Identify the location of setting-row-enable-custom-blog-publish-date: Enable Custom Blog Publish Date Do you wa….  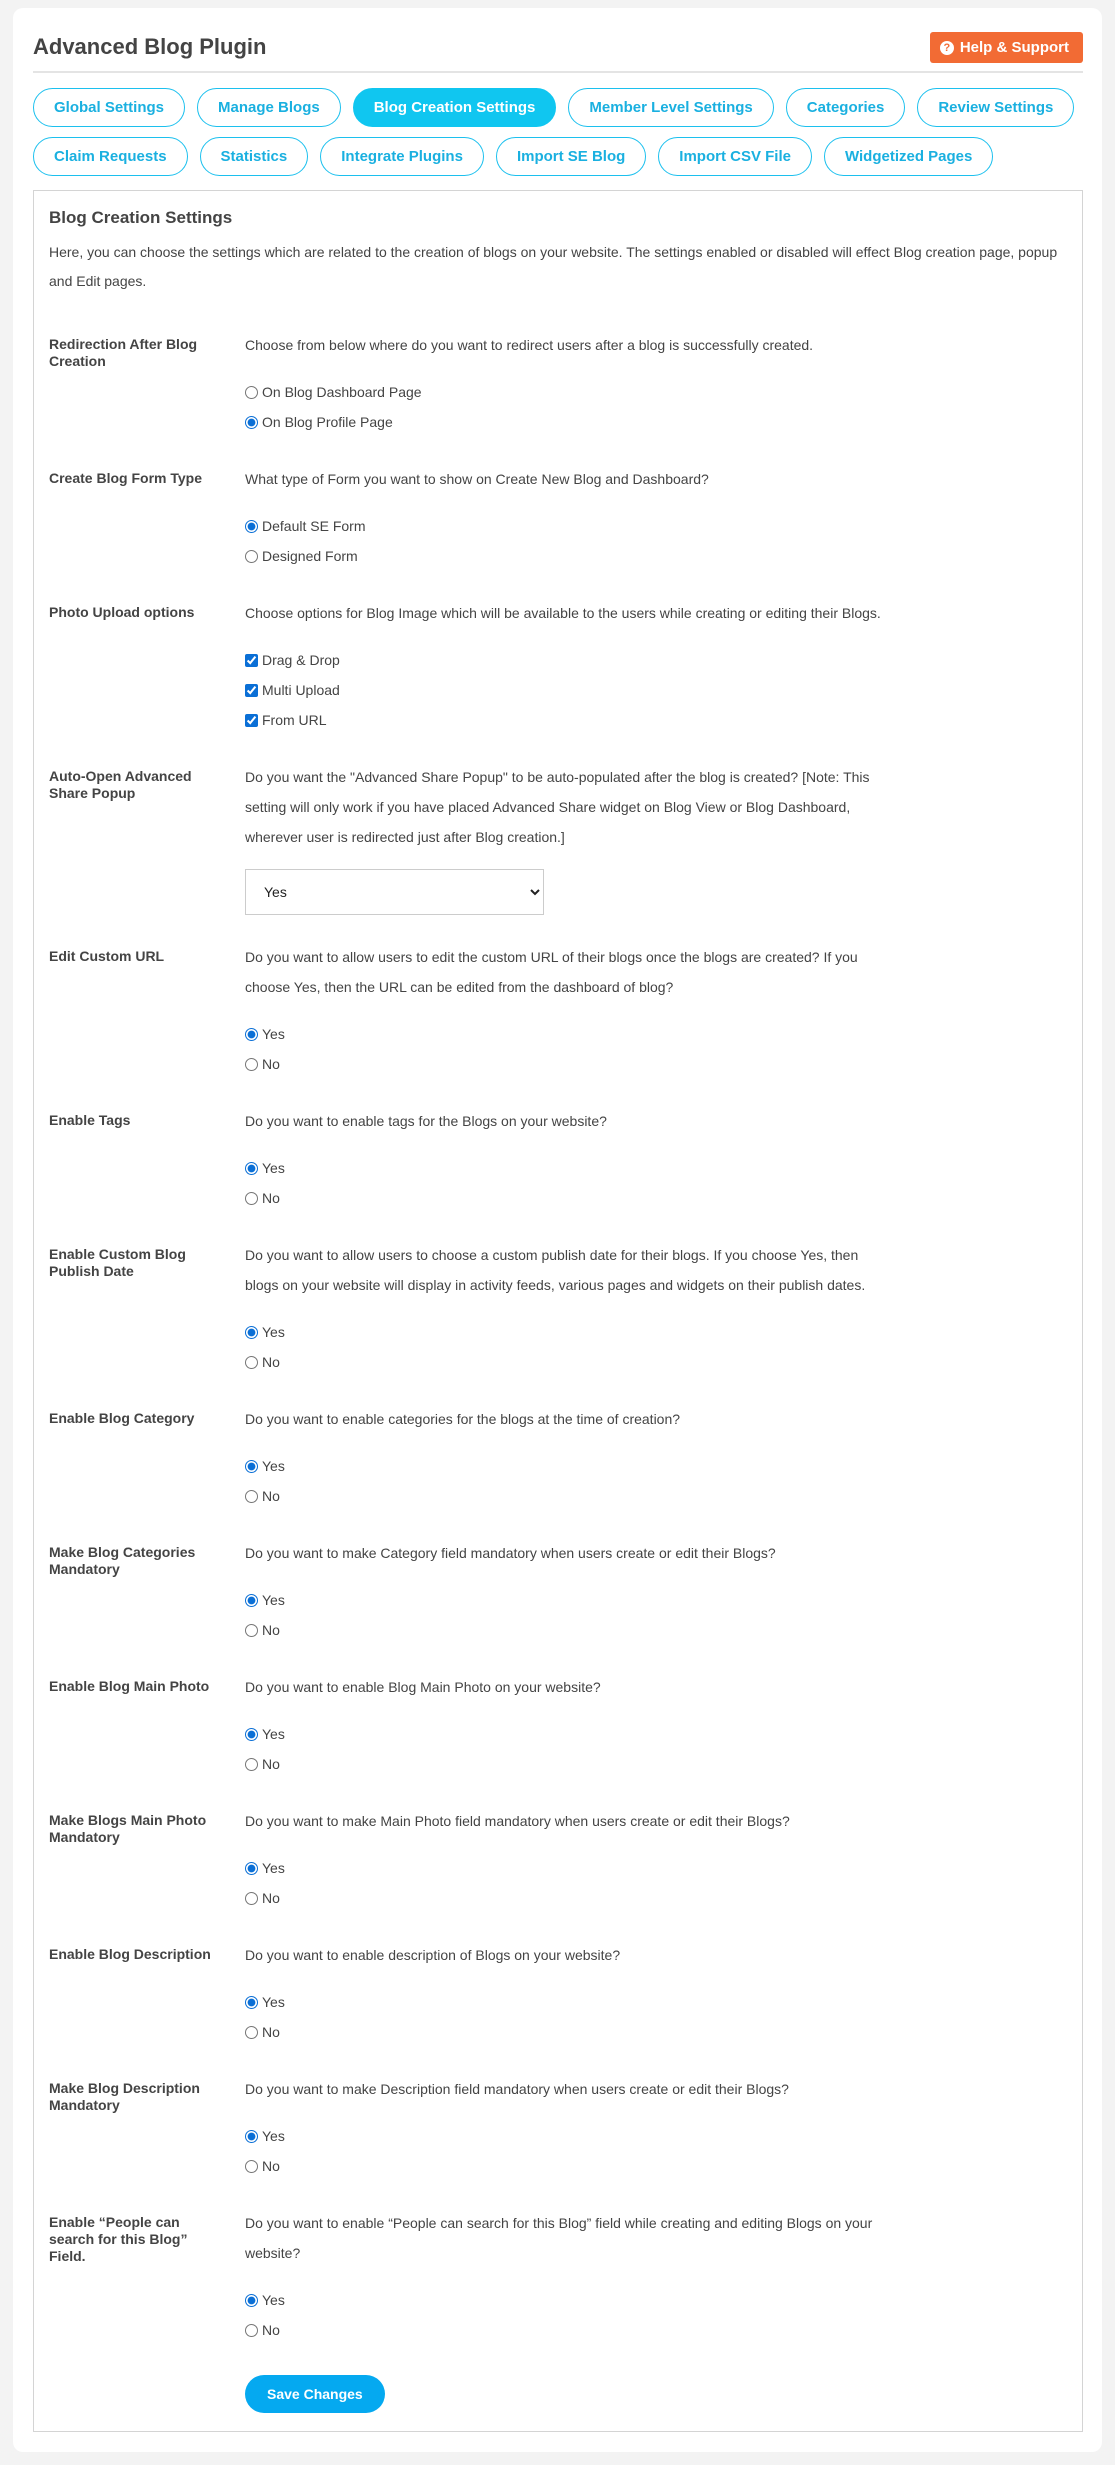
(558, 1322).